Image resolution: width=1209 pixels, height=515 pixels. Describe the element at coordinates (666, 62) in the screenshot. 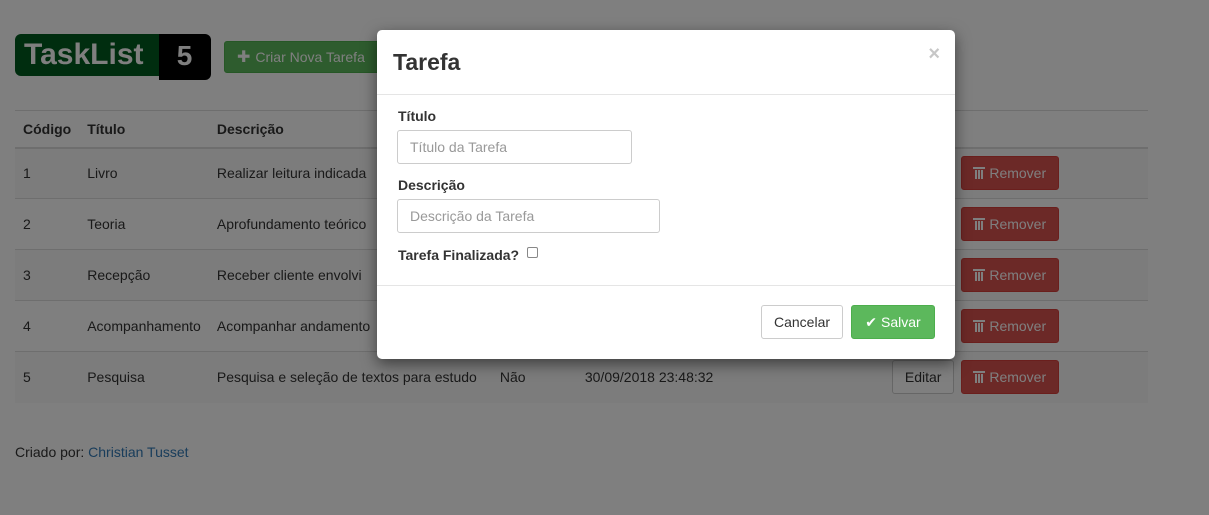

I see `modal-header: Tarefa ×` at that location.